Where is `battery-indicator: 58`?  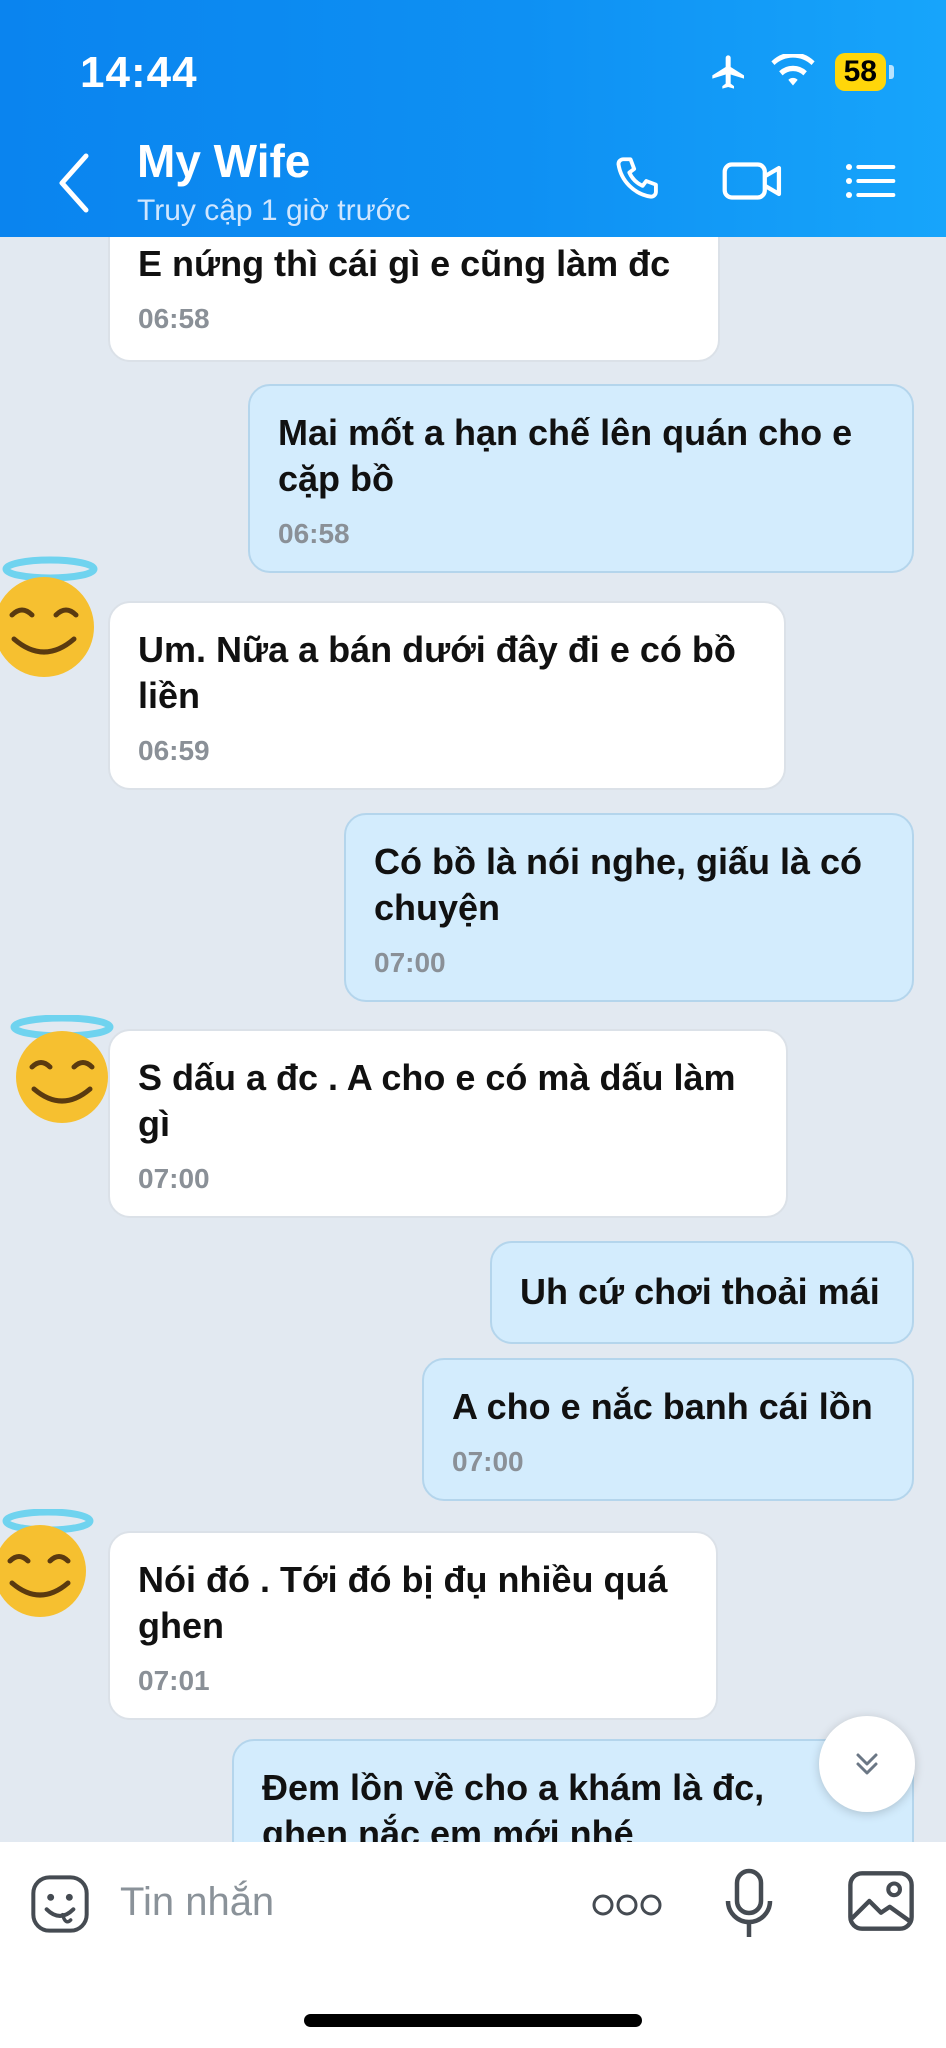
battery-indicator: 58 is located at coordinates (864, 72).